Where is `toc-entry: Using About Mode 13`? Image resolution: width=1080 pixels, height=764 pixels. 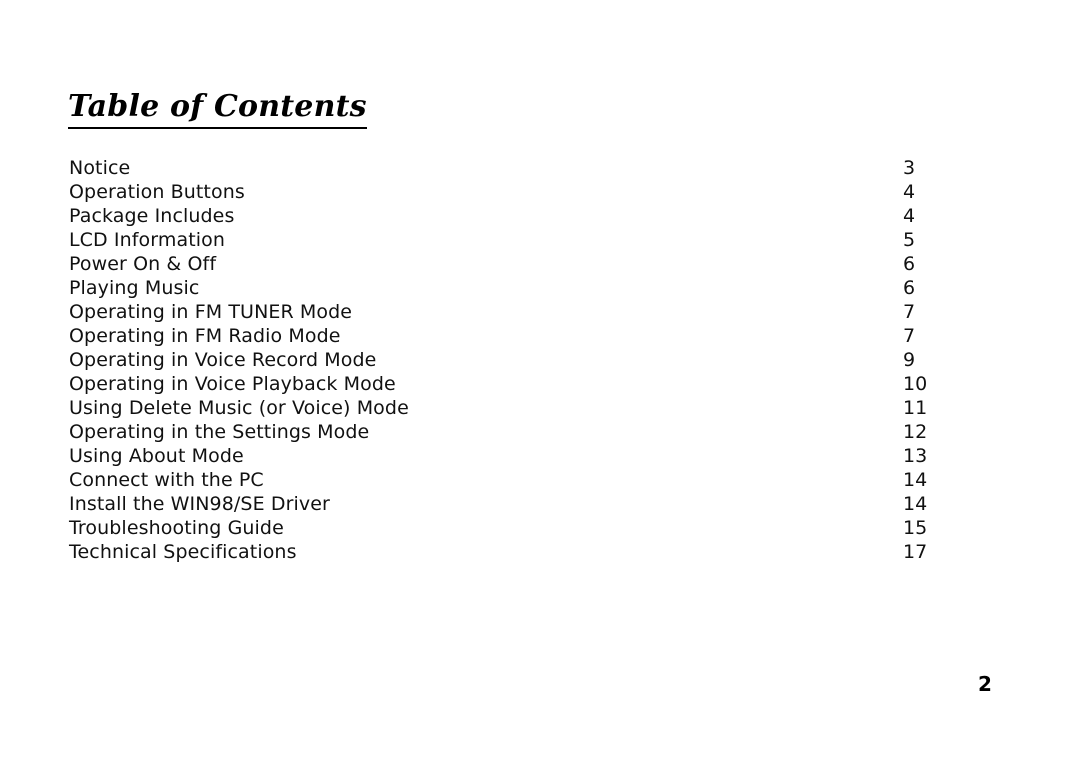
toc-entry: Using About Mode 13 is located at coordinates (509, 456).